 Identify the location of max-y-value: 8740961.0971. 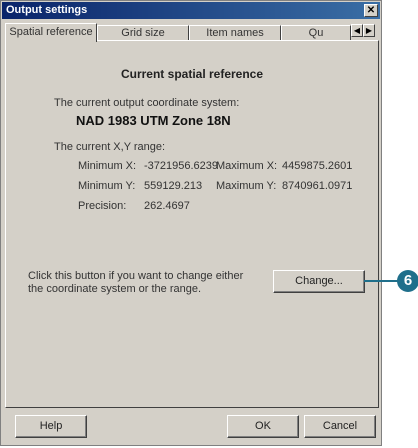
(317, 186).